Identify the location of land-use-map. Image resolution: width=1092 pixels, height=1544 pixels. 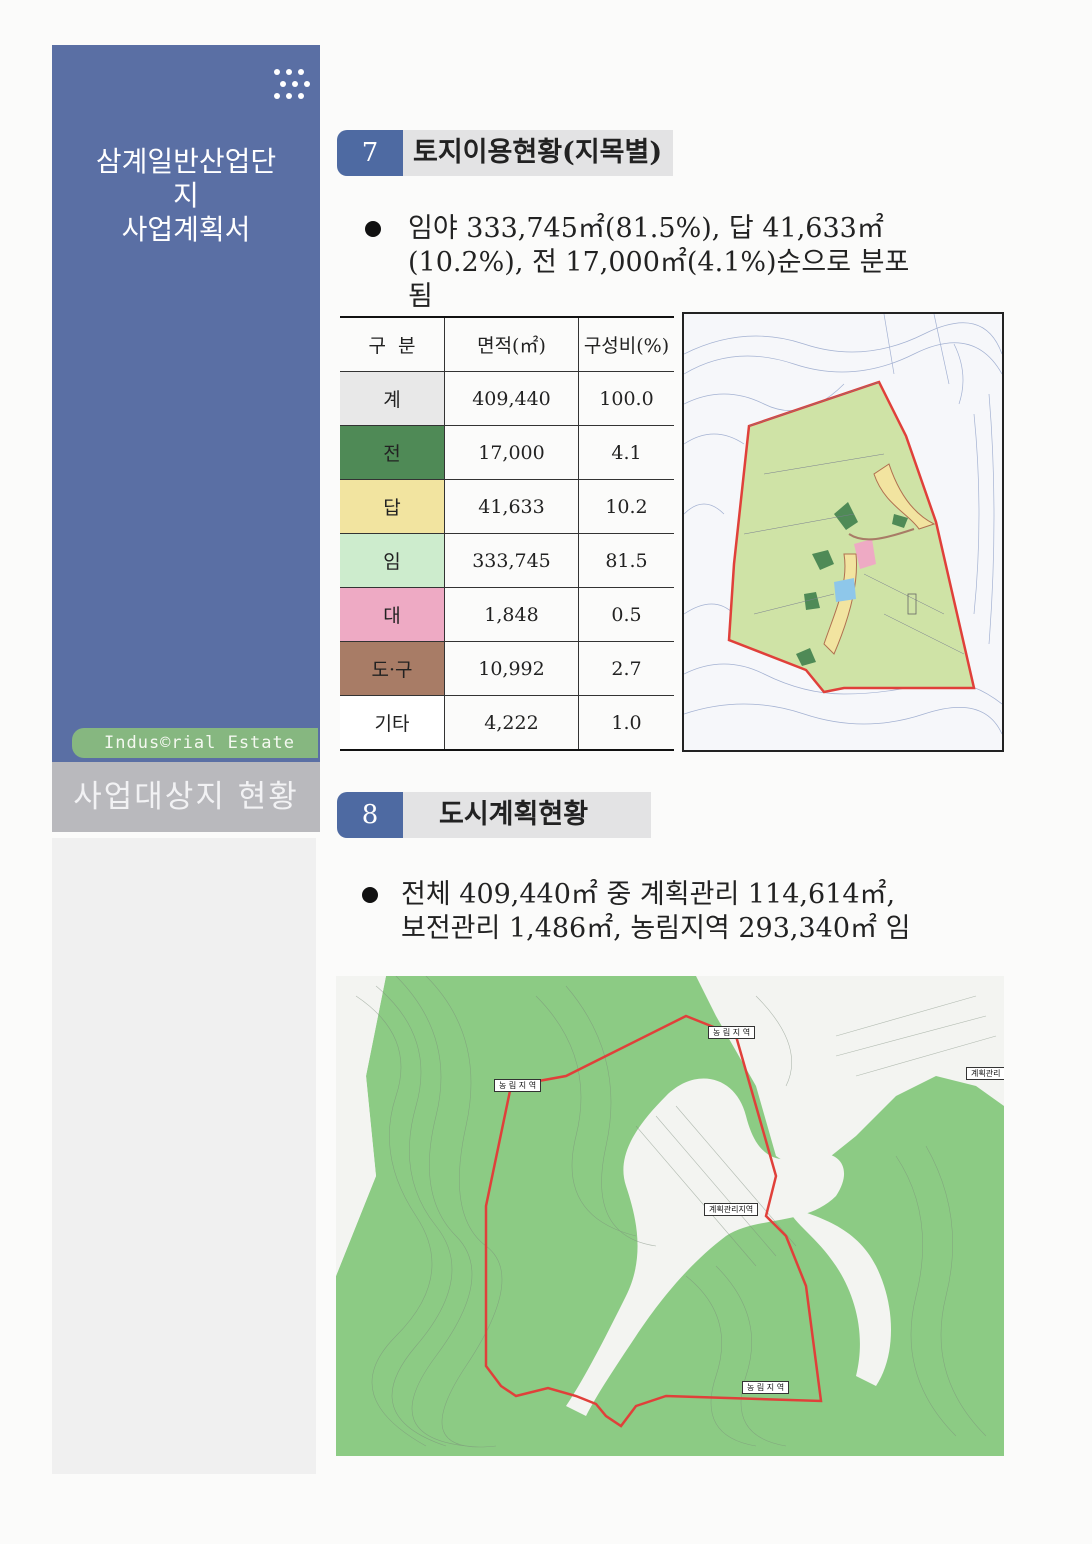
(843, 532).